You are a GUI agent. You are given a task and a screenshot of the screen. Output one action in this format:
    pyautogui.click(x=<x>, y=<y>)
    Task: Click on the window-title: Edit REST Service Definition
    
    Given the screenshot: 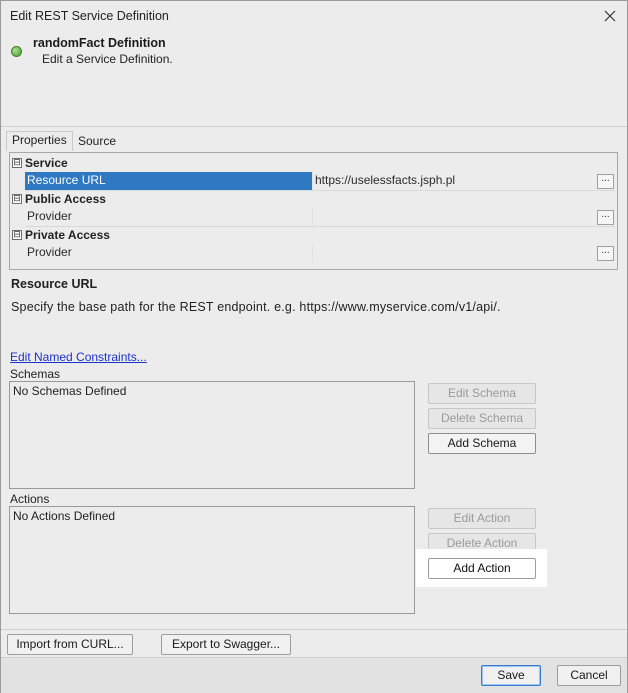 What is the action you would take?
    pyautogui.click(x=89, y=16)
    